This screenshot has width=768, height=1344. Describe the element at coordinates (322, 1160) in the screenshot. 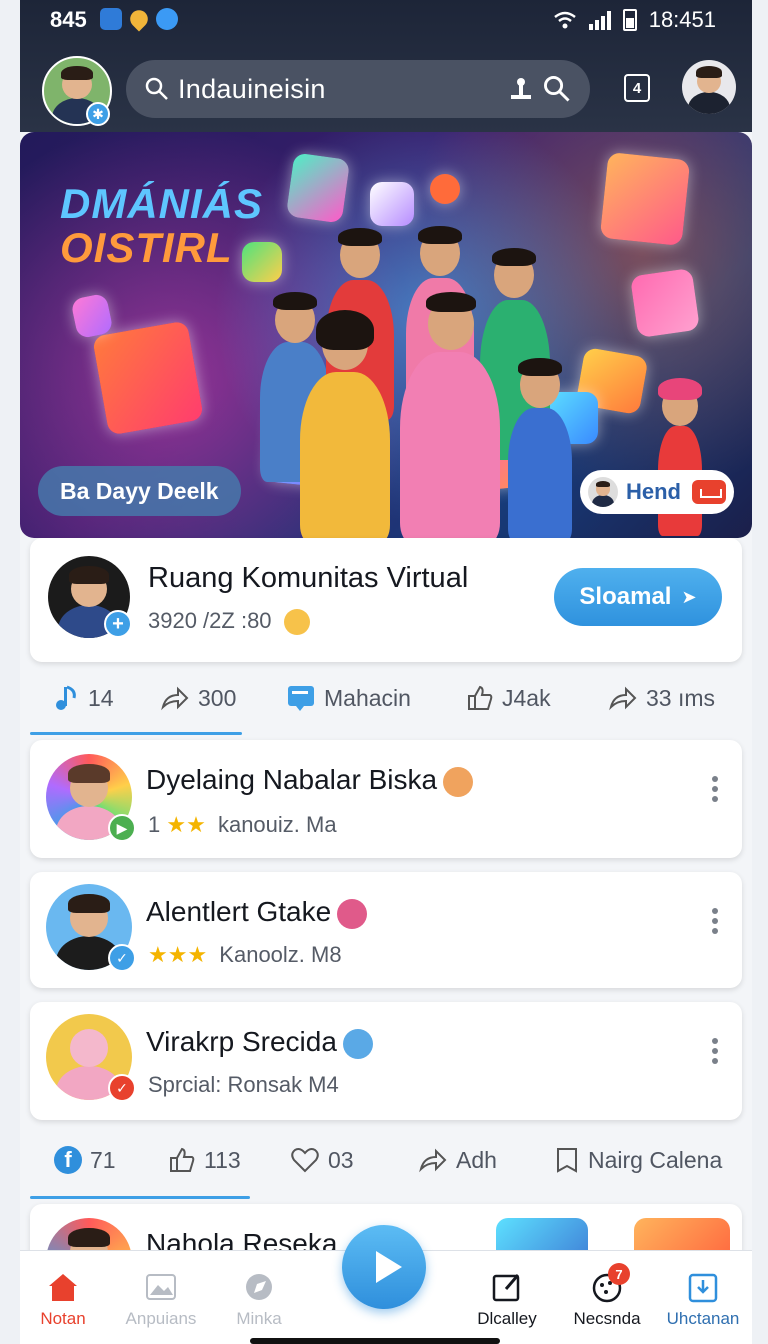

I see `action-heart: 03` at that location.